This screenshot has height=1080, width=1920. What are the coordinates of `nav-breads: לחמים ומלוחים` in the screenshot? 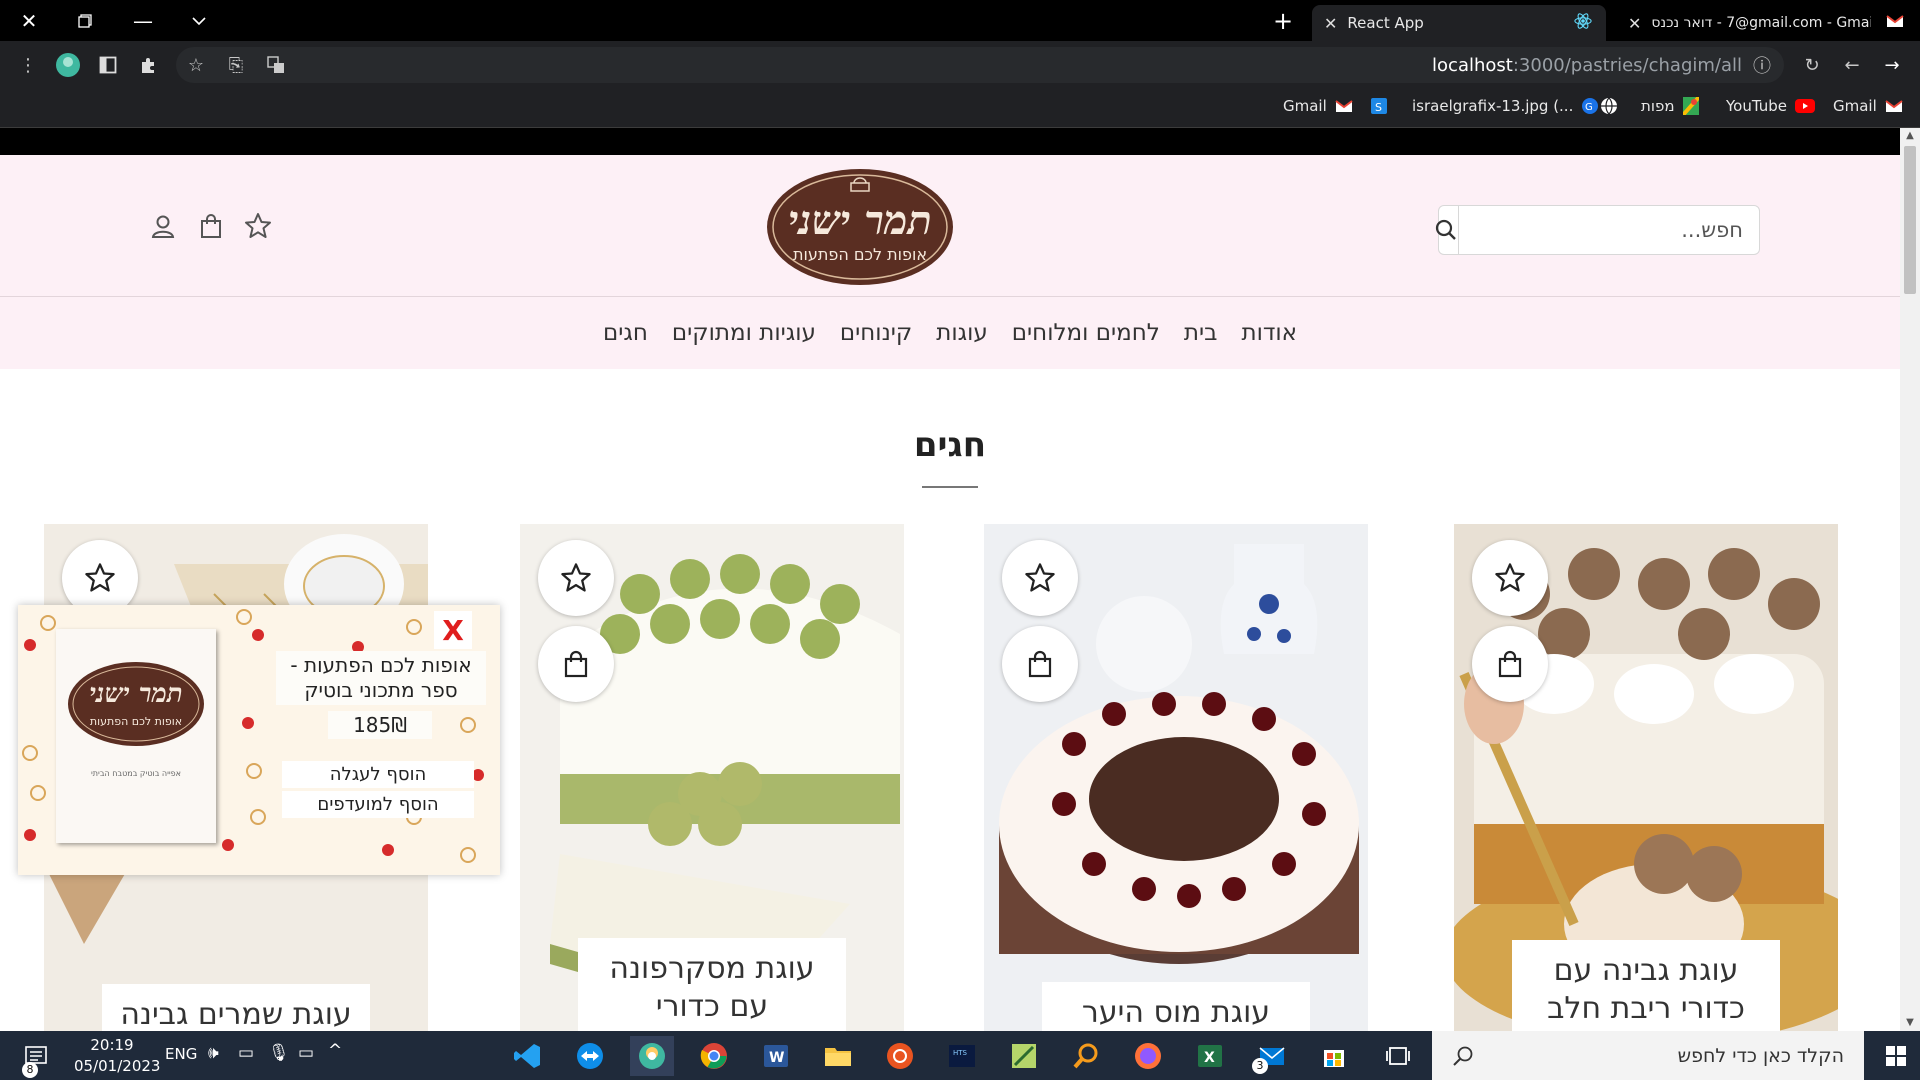 It's located at (1086, 333).